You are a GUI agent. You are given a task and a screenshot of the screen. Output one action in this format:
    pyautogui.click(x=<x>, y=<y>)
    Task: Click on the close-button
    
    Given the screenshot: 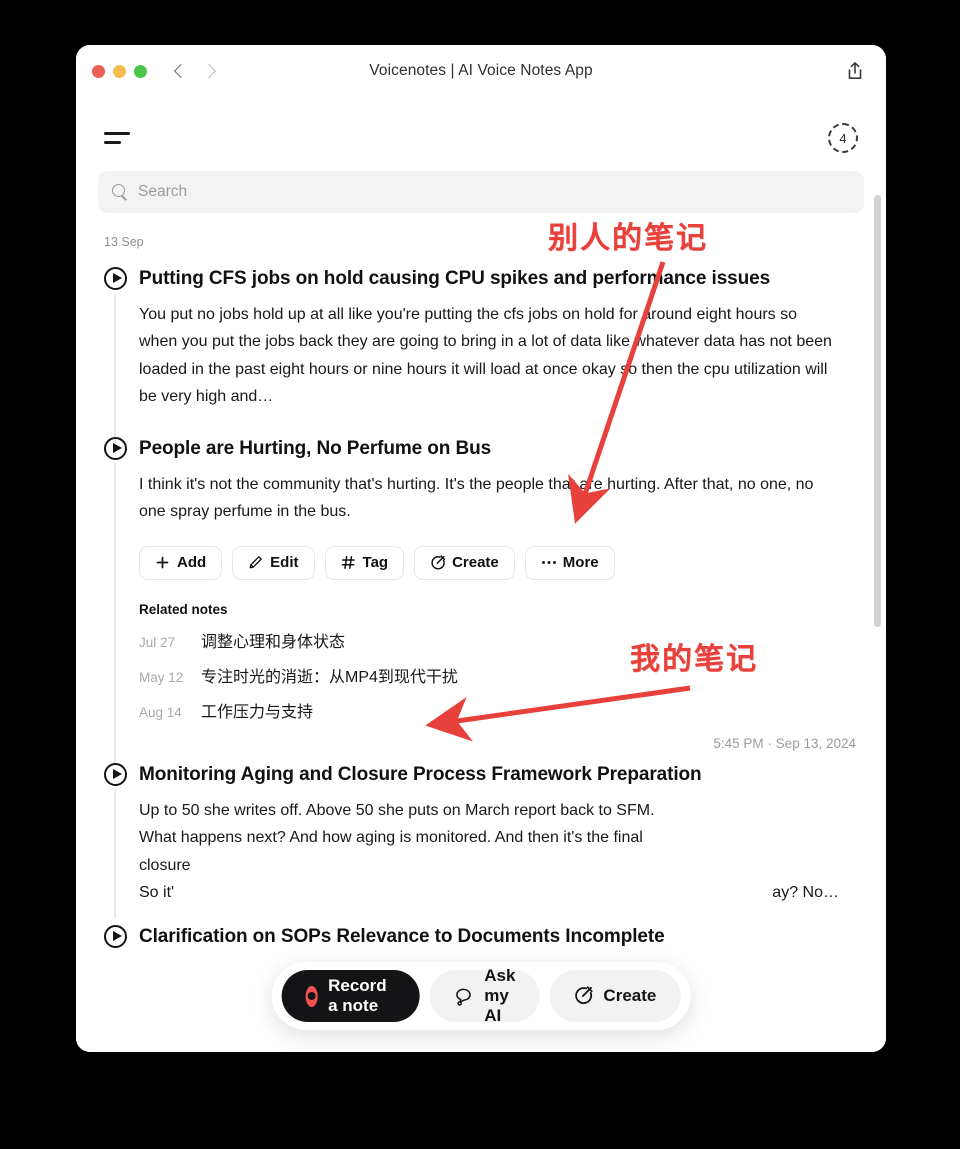 What is the action you would take?
    pyautogui.click(x=98, y=71)
    